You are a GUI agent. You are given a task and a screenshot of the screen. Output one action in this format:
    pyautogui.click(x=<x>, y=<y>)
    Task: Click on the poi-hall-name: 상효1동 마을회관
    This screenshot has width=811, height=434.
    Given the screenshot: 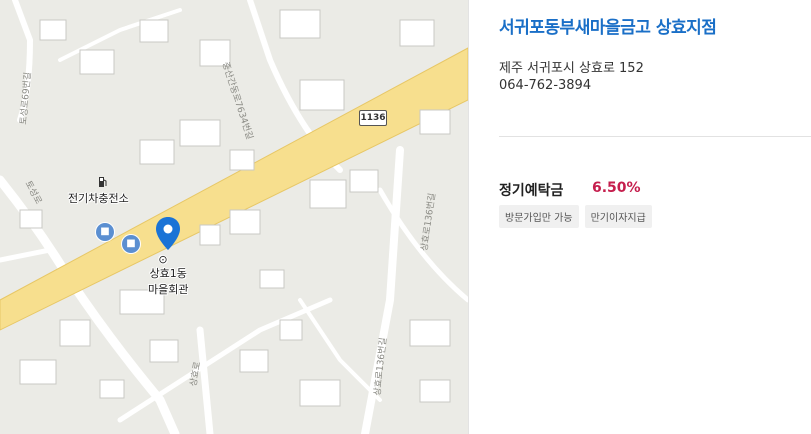 What is the action you would take?
    pyautogui.click(x=168, y=281)
    